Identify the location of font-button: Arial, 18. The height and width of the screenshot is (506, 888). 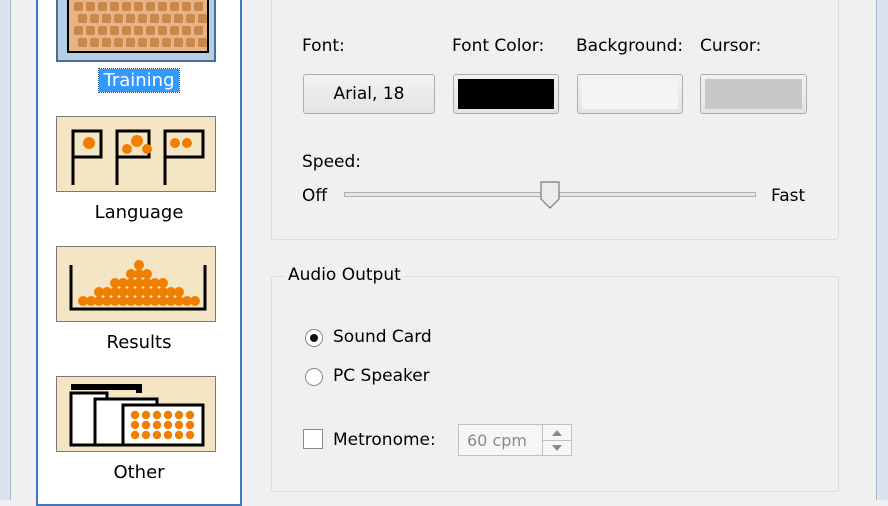
(369, 94).